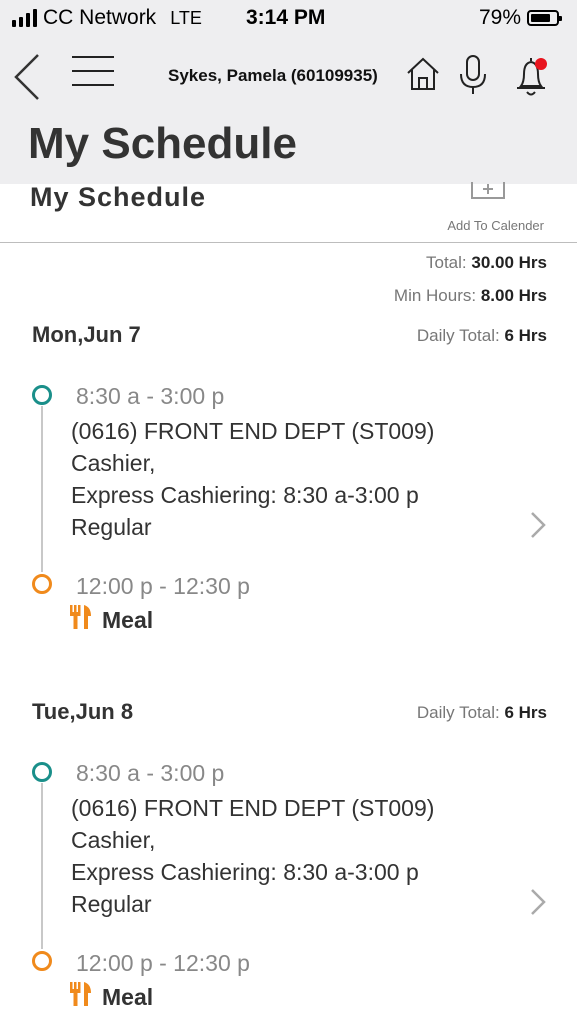 The image size is (577, 1024). I want to click on bell-icon, so click(533, 76).